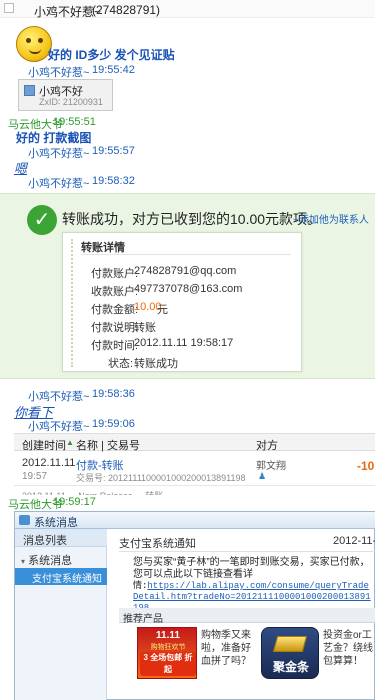 The height and width of the screenshot is (700, 375). What do you see at coordinates (251, 568) in the screenshot?
I see `notice-body: 您与买家“黄子林”的一笔即时到账交易，买家已付款，您可以点此以下链接查看详` at bounding box center [251, 568].